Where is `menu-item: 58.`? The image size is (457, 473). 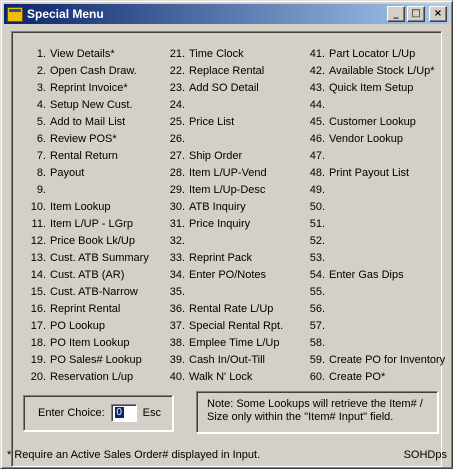
menu-item: 58. is located at coordinates (377, 343).